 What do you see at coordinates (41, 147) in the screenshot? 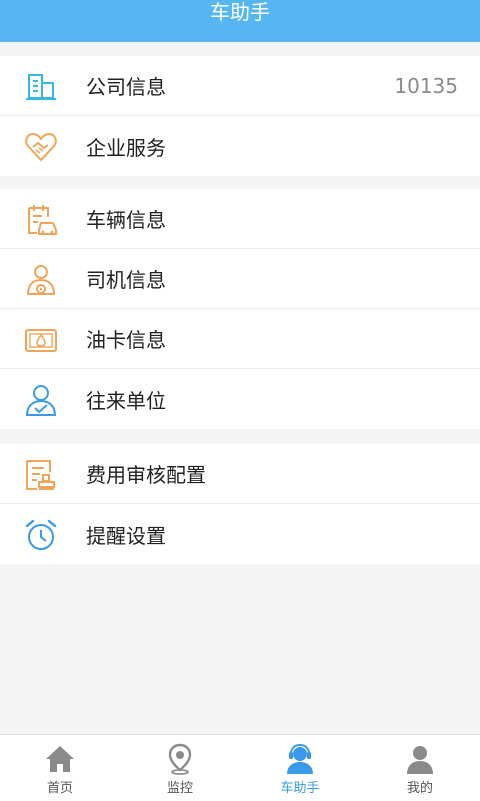
I see `handshake-heart-icon` at bounding box center [41, 147].